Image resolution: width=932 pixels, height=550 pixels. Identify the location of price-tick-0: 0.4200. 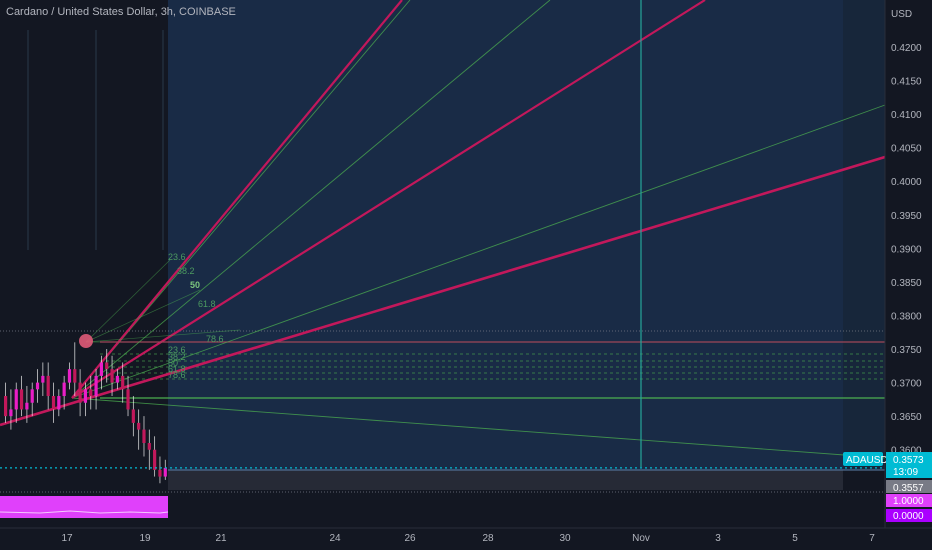
(906, 48).